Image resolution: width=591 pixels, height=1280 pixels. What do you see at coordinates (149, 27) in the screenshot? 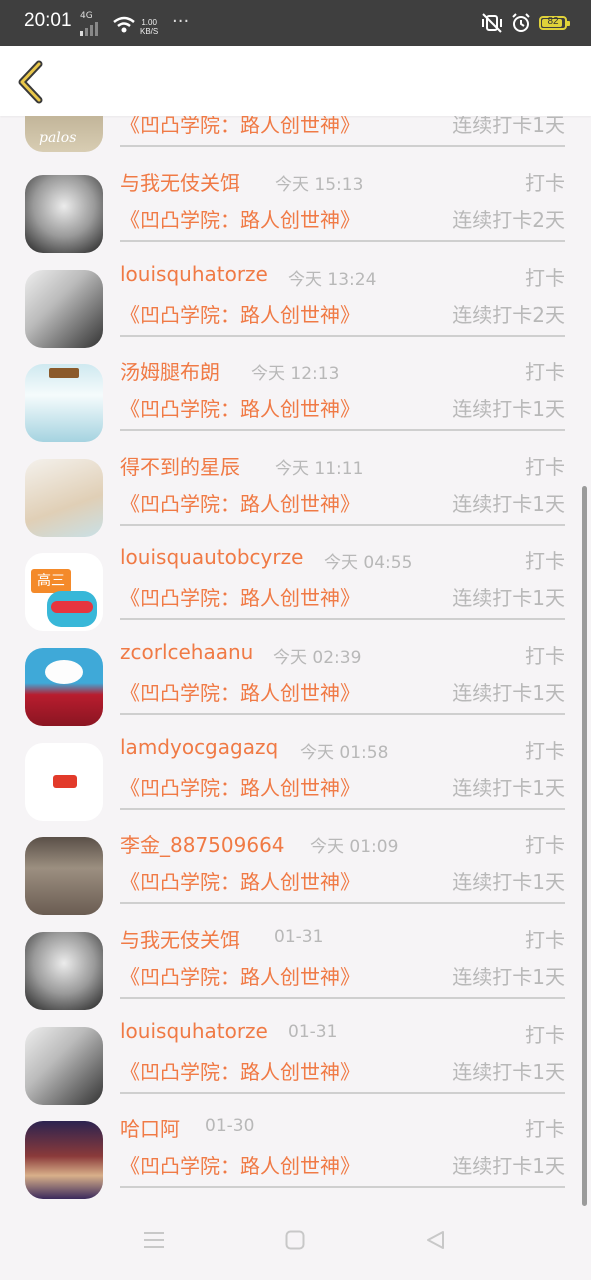
I see `network-speed: 1.00 KB/S` at bounding box center [149, 27].